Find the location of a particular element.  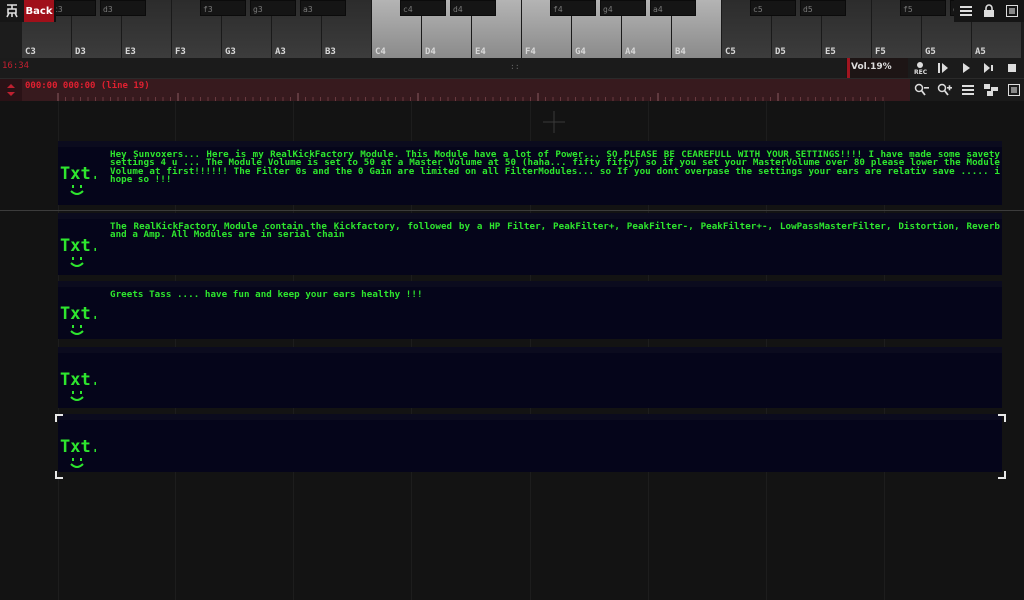

piano-key-label: A4 is located at coordinates (630, 52).